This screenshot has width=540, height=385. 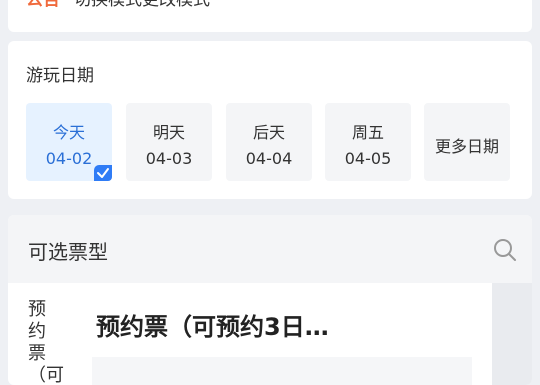 What do you see at coordinates (46, 342) in the screenshot?
I see `ticket-category-tab: 预约票（可` at bounding box center [46, 342].